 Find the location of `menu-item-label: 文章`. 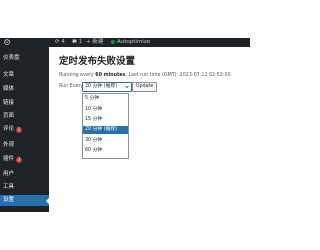

menu-item-label: 文章 is located at coordinates (9, 75).